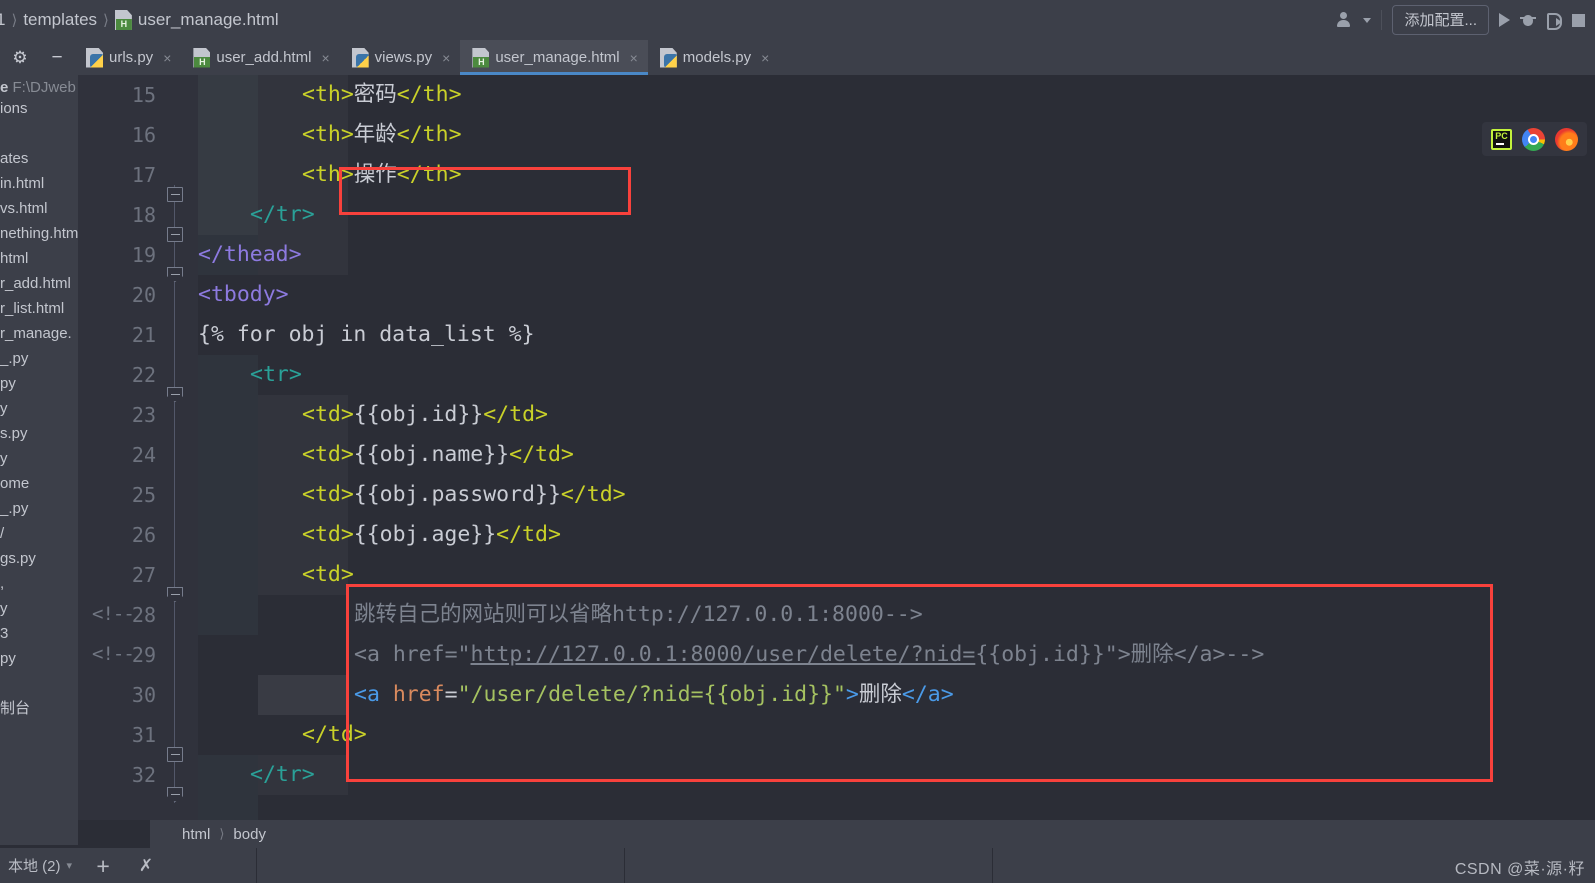 This screenshot has width=1595, height=883. Describe the element at coordinates (39, 558) in the screenshot. I see `project-tree-row: gs.py` at that location.